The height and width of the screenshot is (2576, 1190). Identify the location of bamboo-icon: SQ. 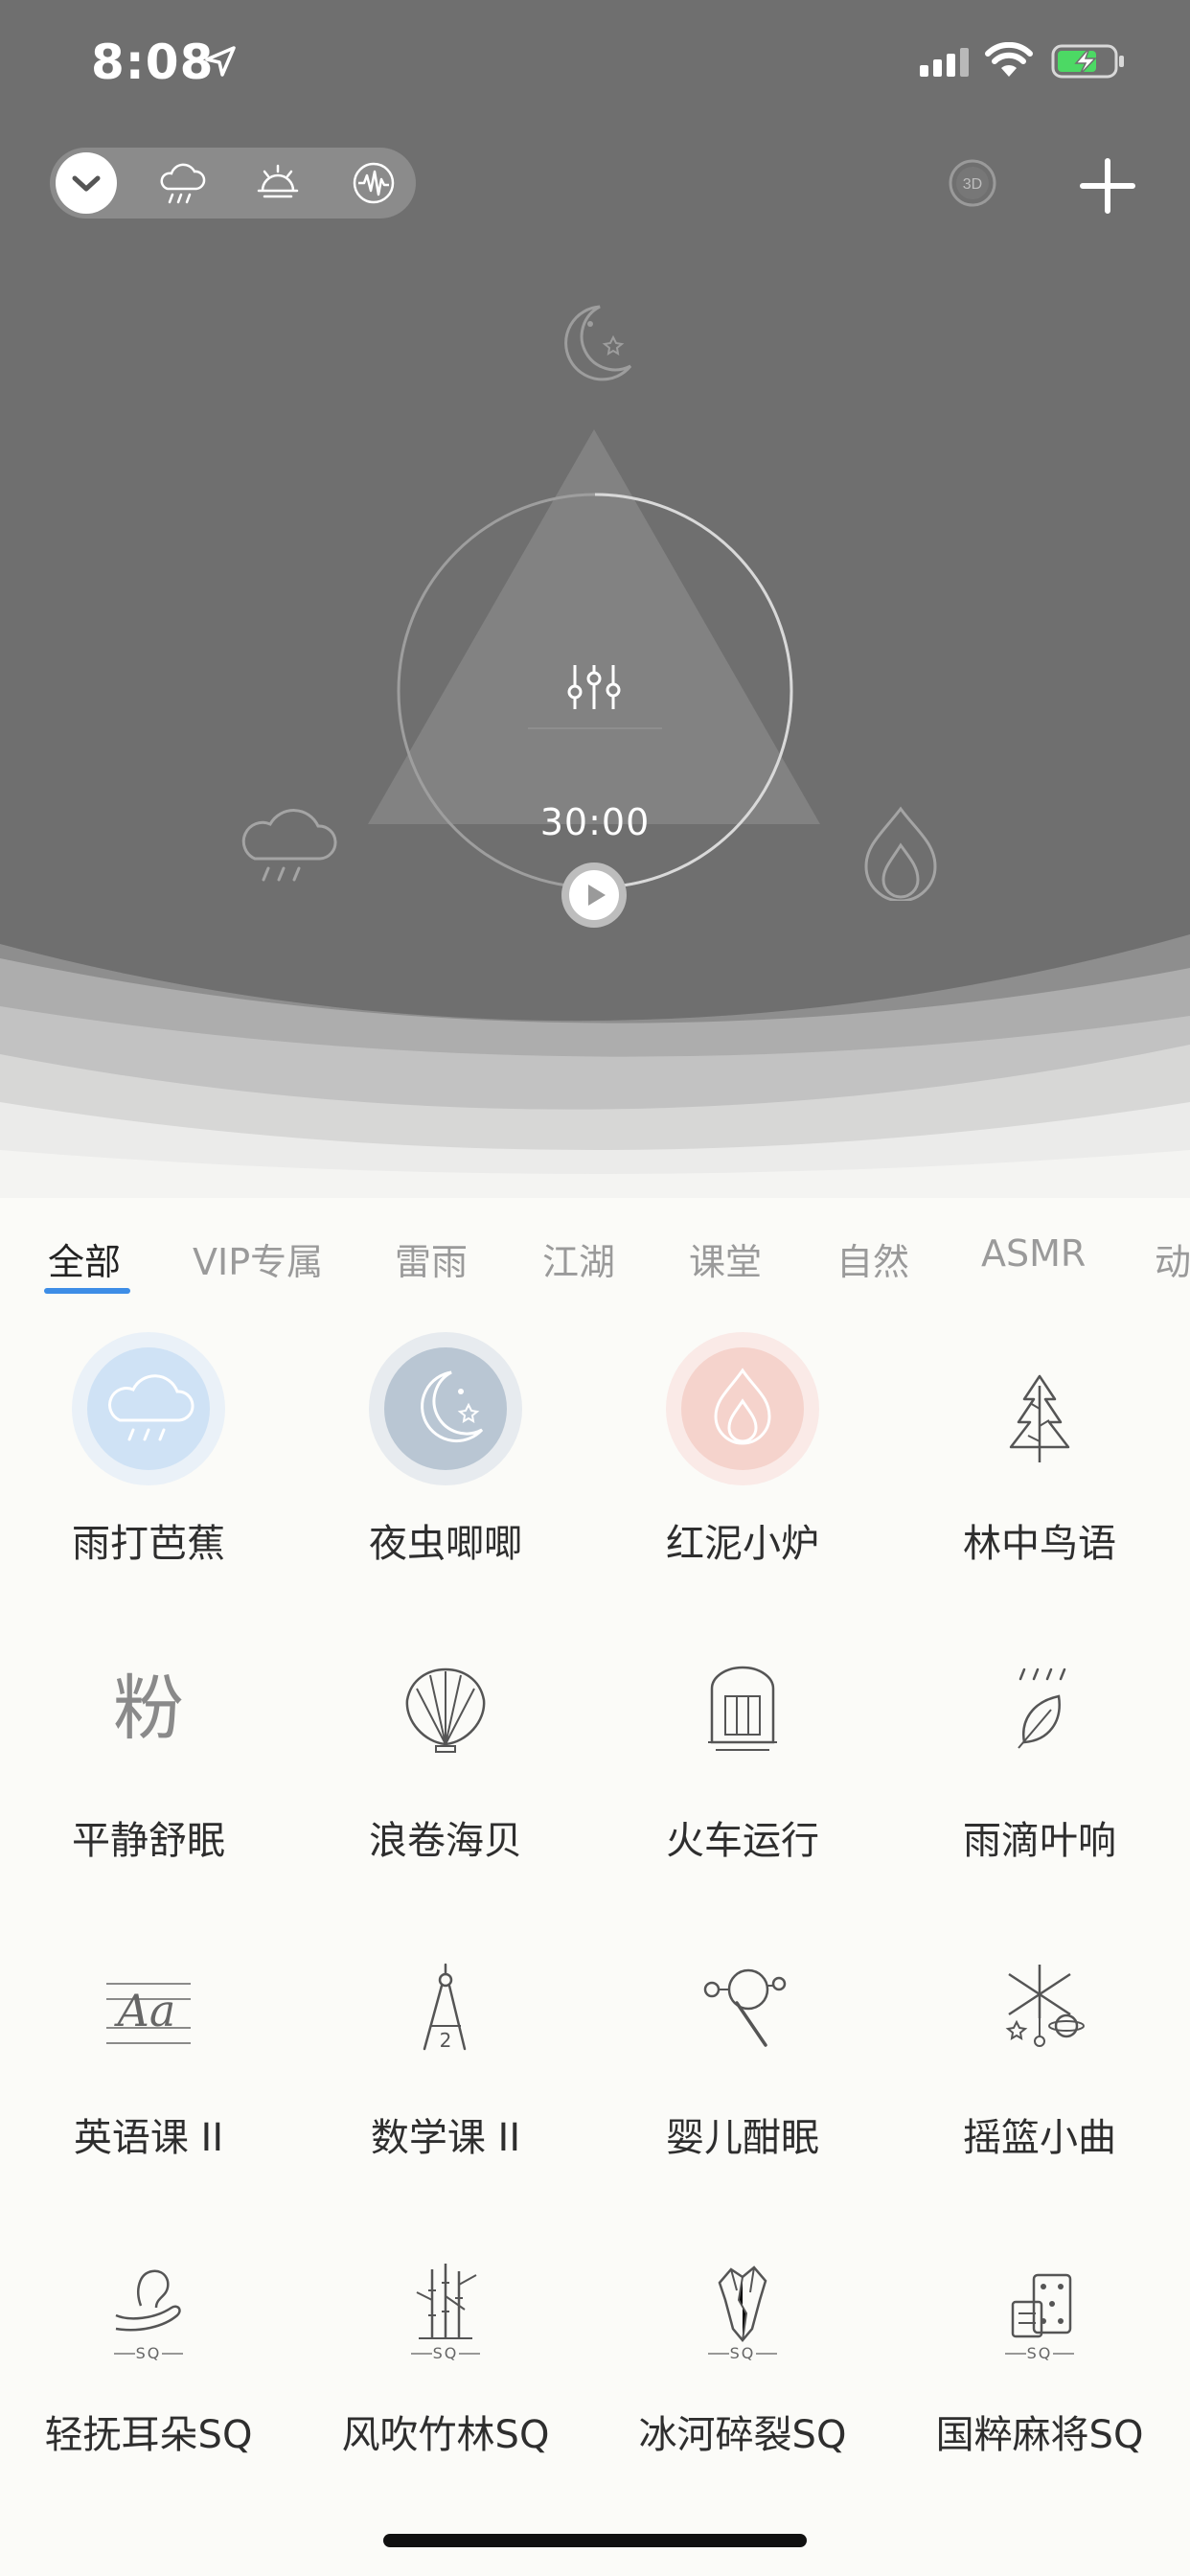
(445, 2313).